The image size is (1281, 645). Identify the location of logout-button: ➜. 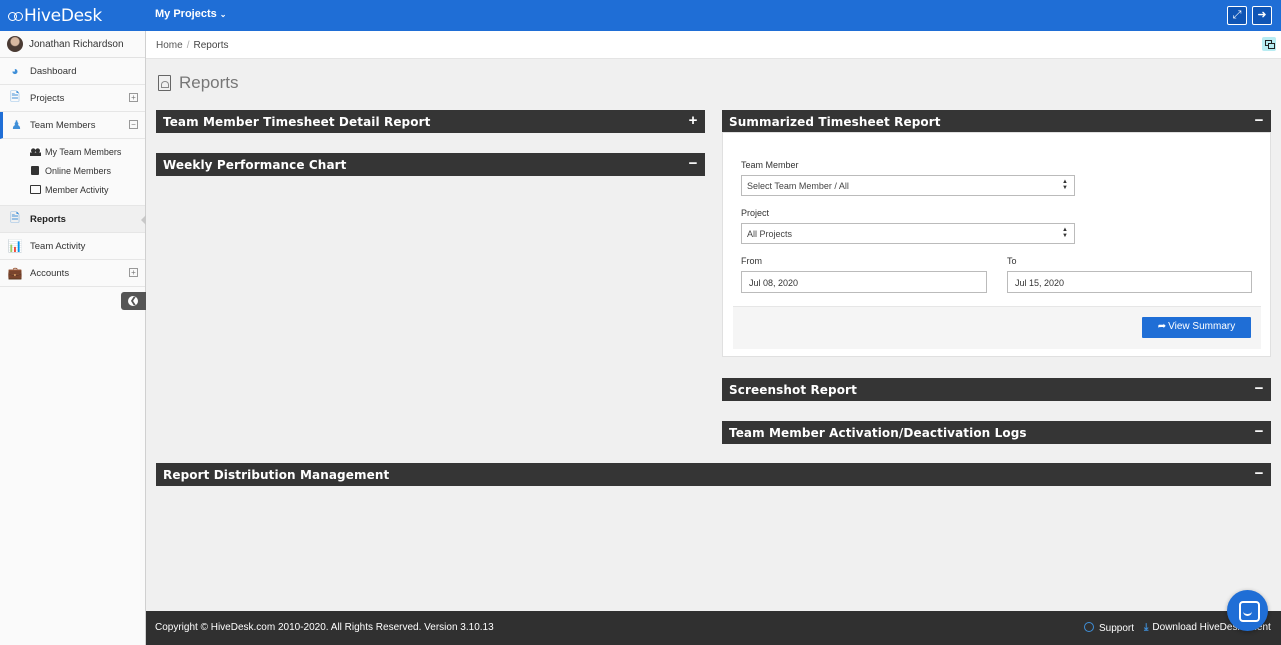
(1262, 15).